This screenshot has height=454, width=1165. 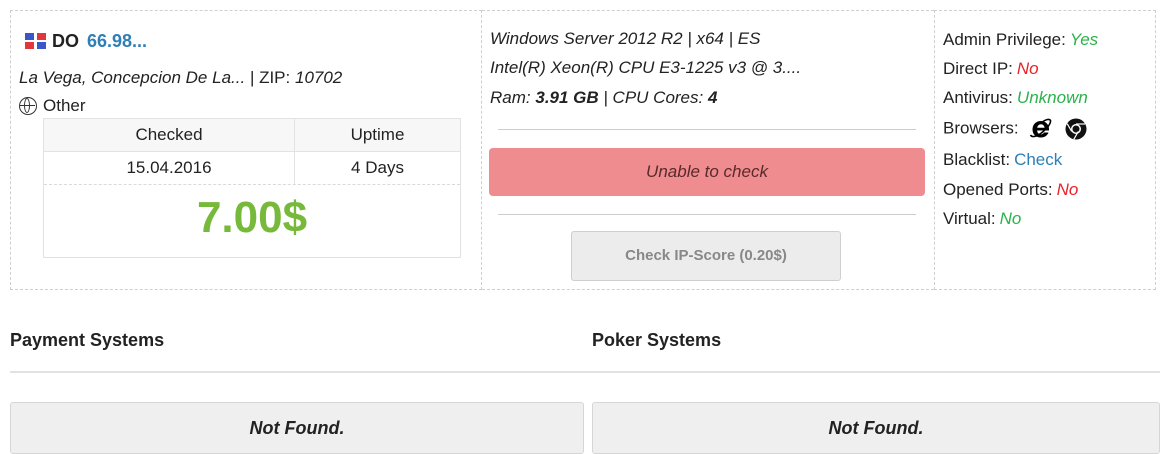 I want to click on admin-privilege-value: Yes, so click(x=1084, y=39).